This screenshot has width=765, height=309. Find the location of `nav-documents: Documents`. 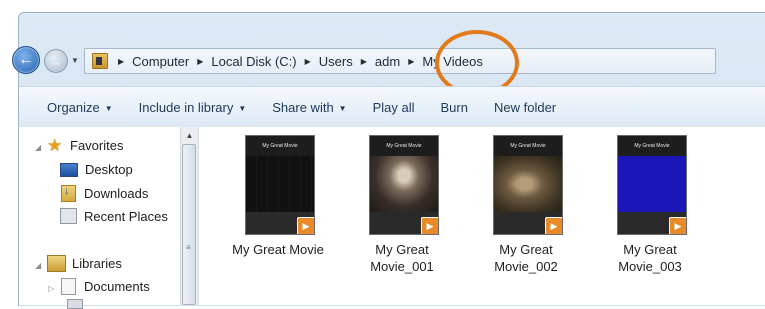

nav-documents: Documents is located at coordinates (105, 286).